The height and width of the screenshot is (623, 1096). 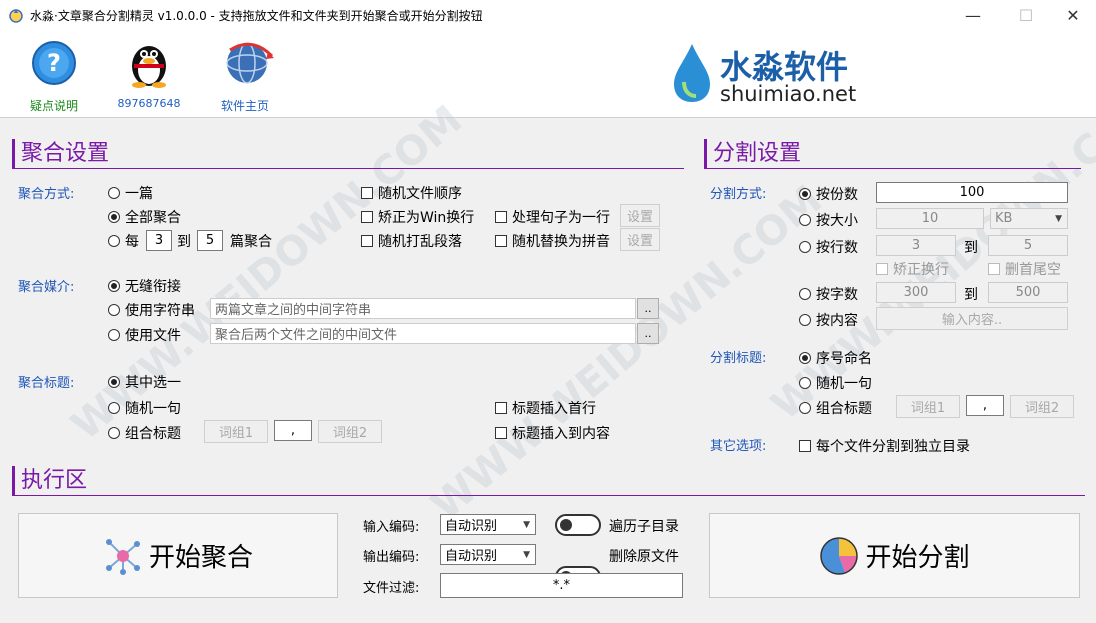 What do you see at coordinates (1042, 406) in the screenshot?
I see `split-group2-button: 词组2` at bounding box center [1042, 406].